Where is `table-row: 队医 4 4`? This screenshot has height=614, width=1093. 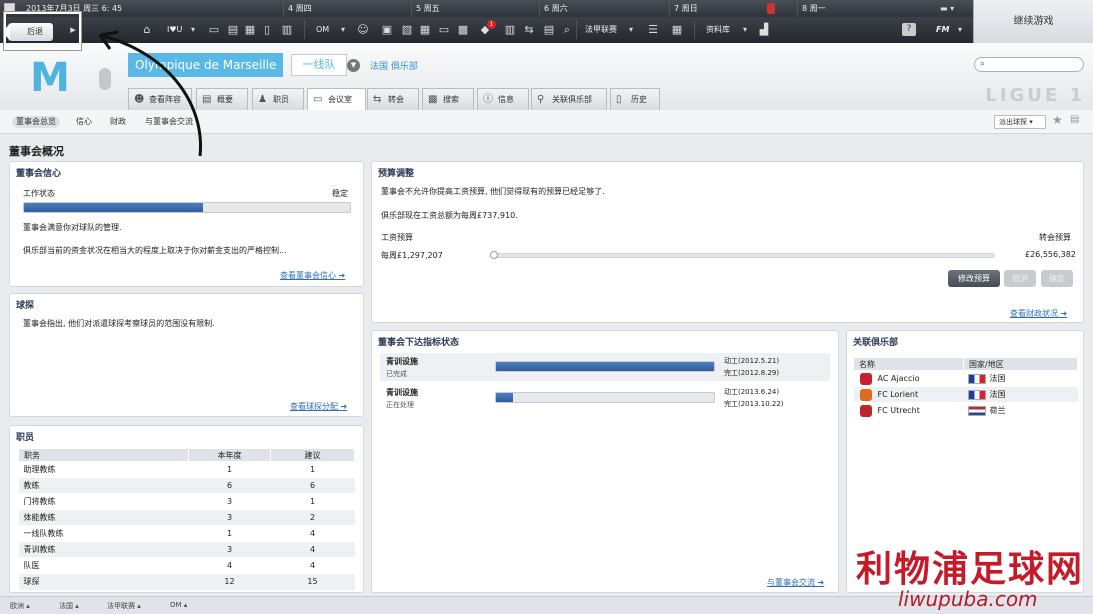 table-row: 队医 4 4 is located at coordinates (186, 565).